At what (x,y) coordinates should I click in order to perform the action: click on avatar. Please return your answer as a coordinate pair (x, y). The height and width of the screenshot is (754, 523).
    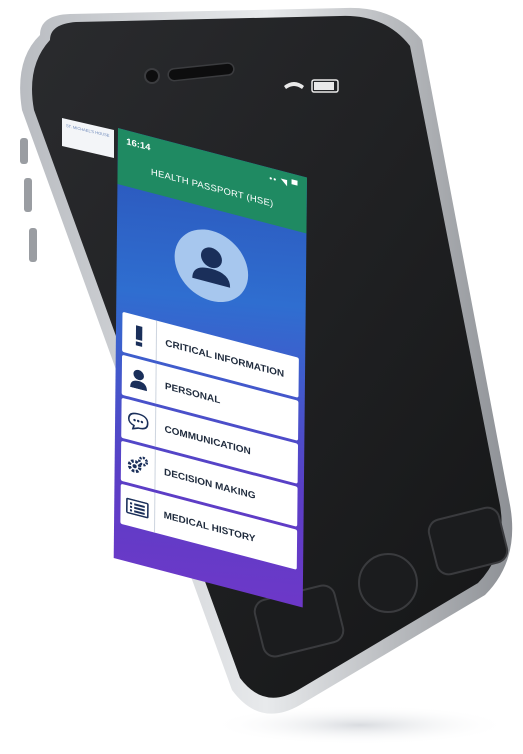
    Looking at the image, I should click on (211, 266).